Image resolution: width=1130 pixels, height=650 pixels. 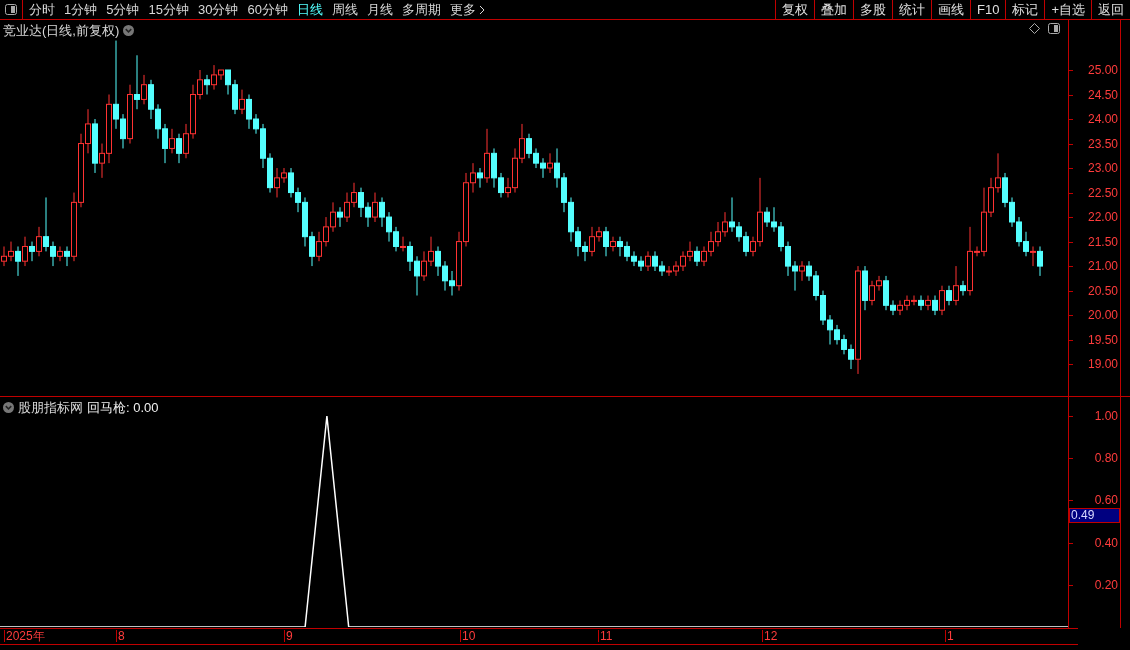 What do you see at coordinates (1094, 515) in the screenshot?
I see `cursor-value-label: 0.49` at bounding box center [1094, 515].